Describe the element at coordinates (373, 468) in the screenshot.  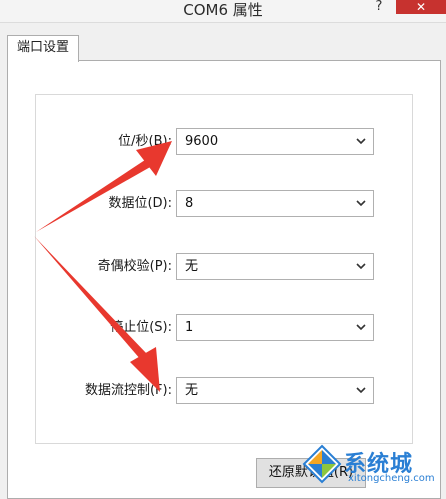
I see `watermark: 系统城 xitongcheng.com` at that location.